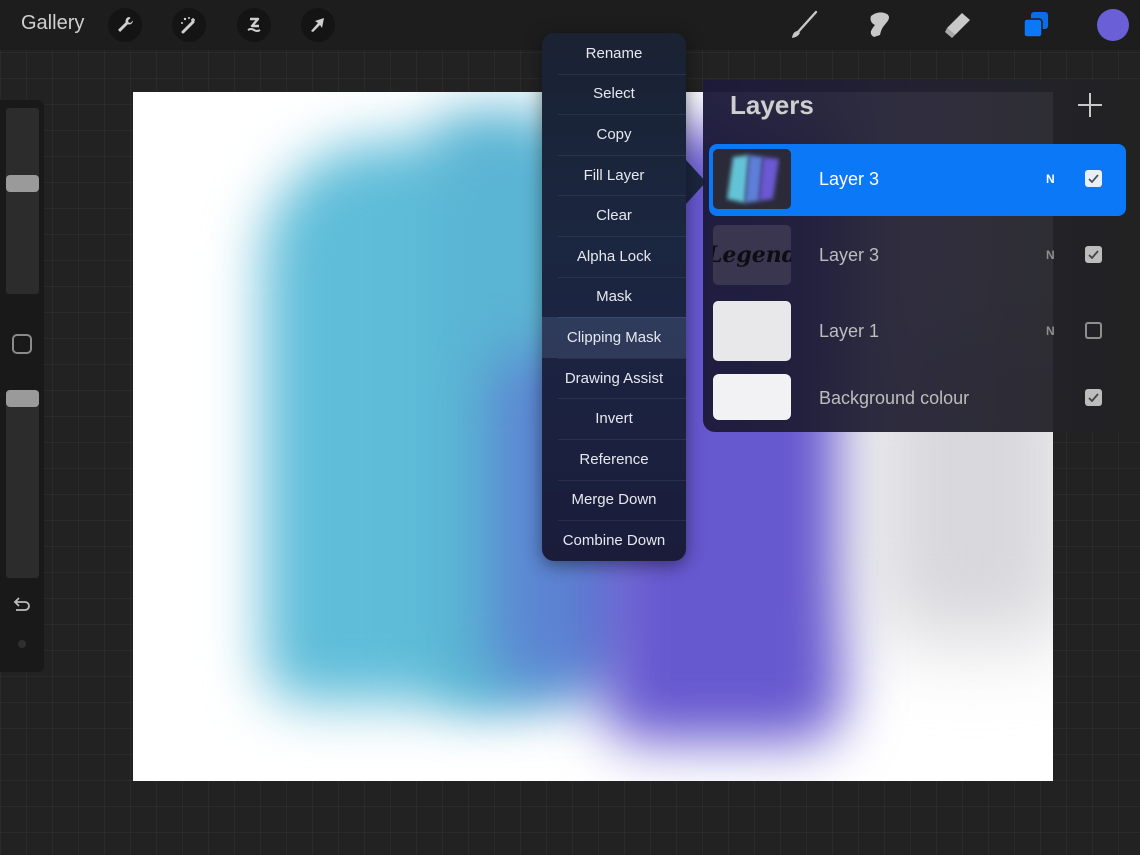 Image resolution: width=1140 pixels, height=855 pixels. I want to click on selection-button, so click(254, 25).